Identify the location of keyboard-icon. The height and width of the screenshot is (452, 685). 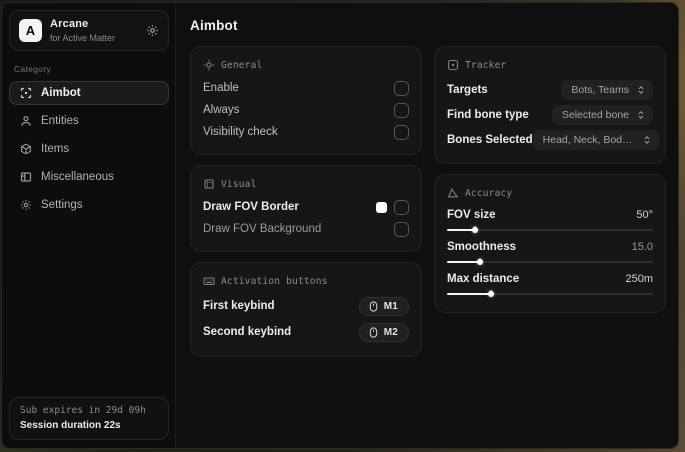
(209, 281).